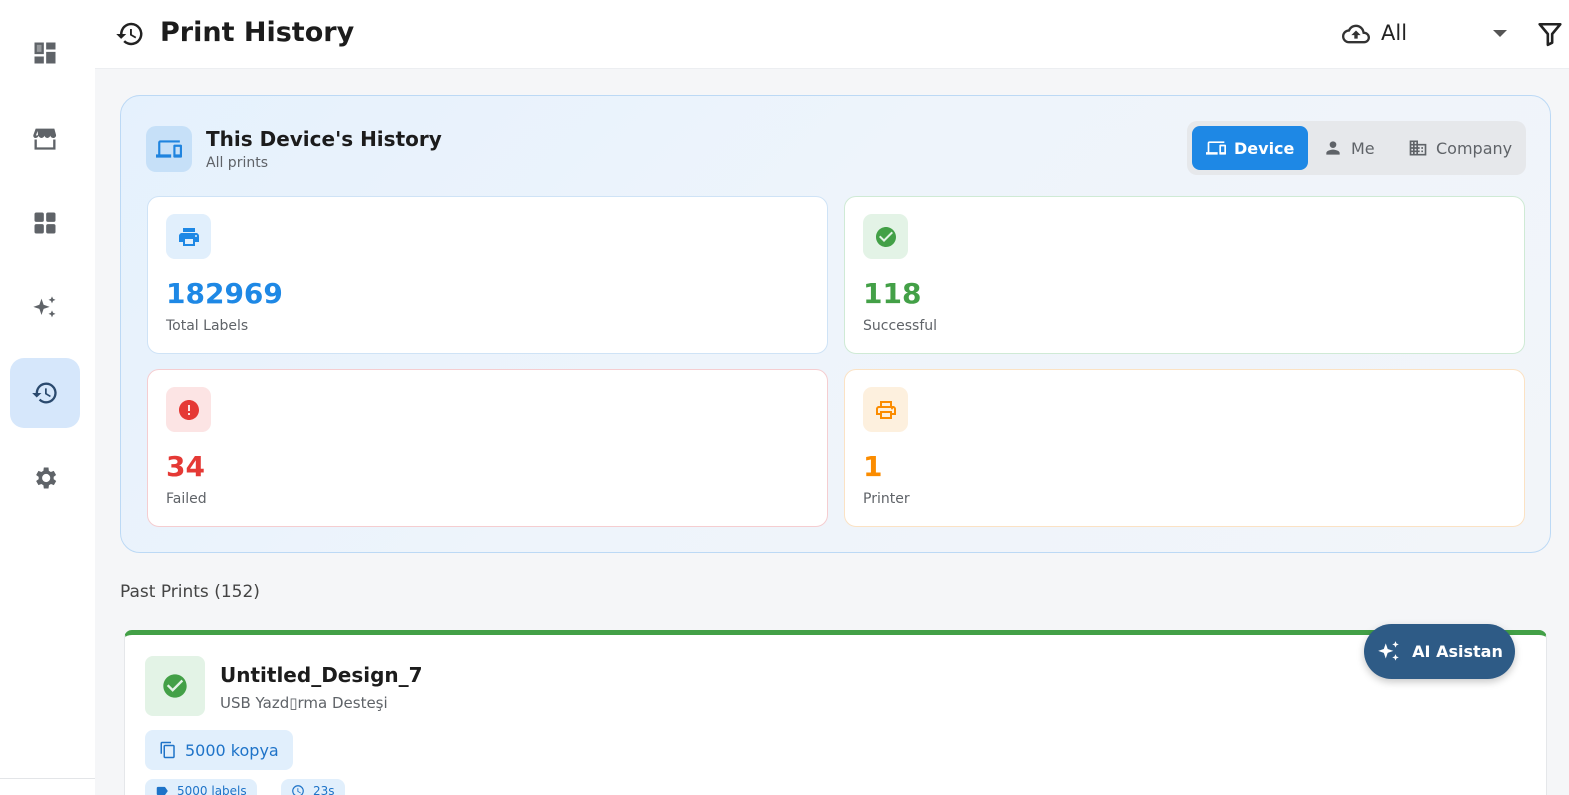 This screenshot has height=795, width=1569. What do you see at coordinates (162, 790) in the screenshot?
I see `label-icon` at bounding box center [162, 790].